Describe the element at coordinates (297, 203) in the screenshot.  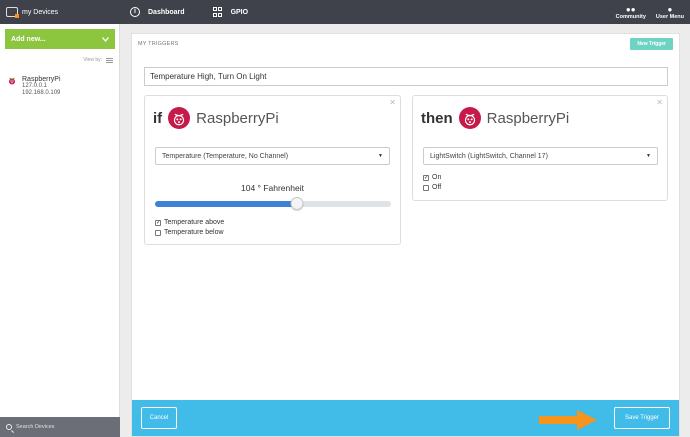
I see `slider-handle` at that location.